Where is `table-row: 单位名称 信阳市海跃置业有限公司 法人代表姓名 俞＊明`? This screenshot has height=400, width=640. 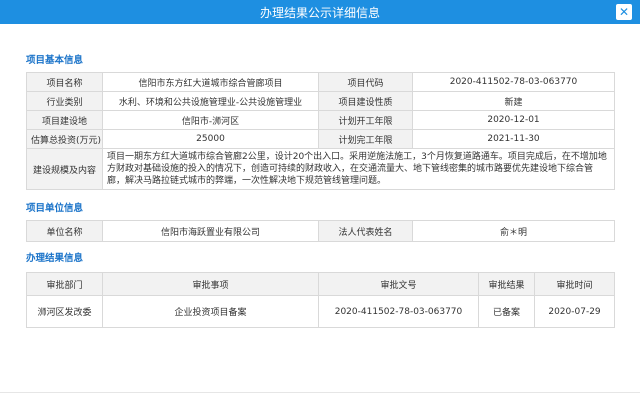
table-row: 单位名称 信阳市海跃置业有限公司 法人代表姓名 俞＊明 is located at coordinates (320, 231).